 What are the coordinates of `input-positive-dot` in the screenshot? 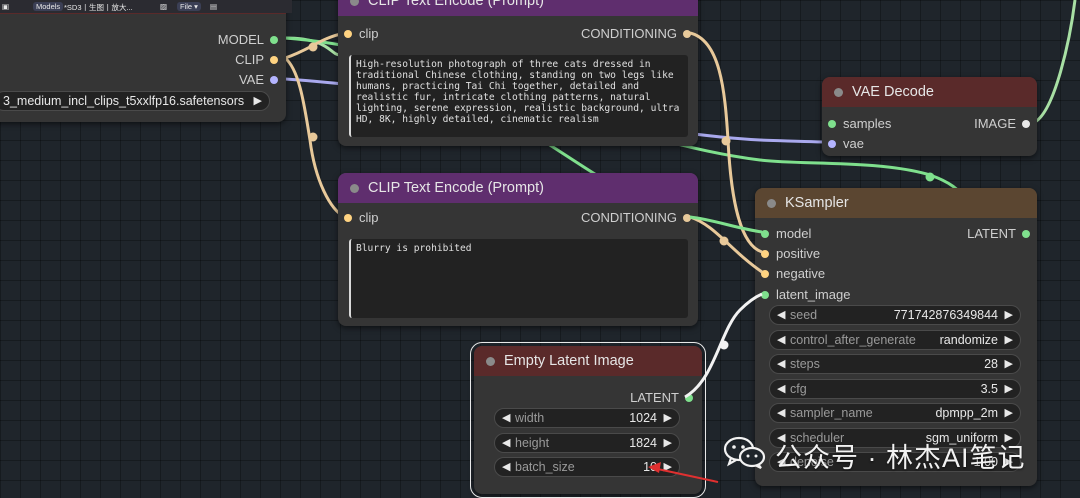 It's located at (765, 254).